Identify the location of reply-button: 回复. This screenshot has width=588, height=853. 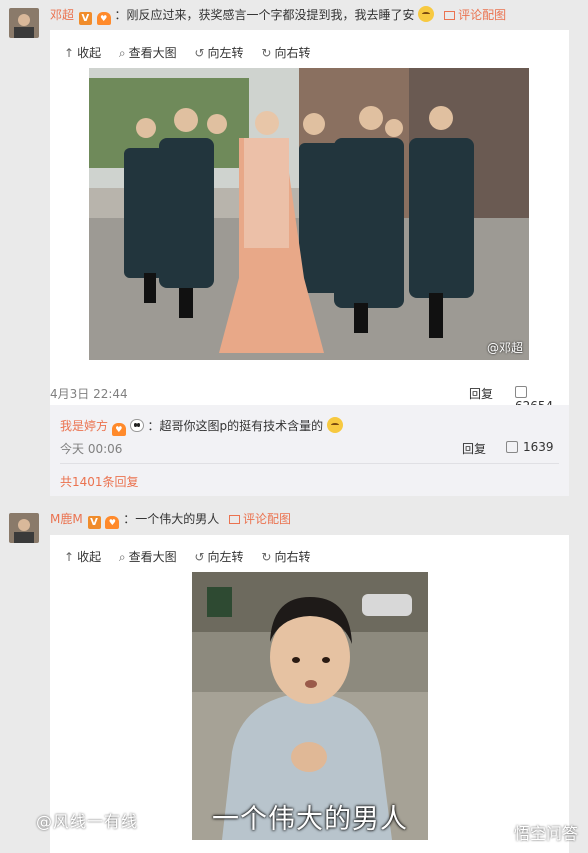
(481, 393).